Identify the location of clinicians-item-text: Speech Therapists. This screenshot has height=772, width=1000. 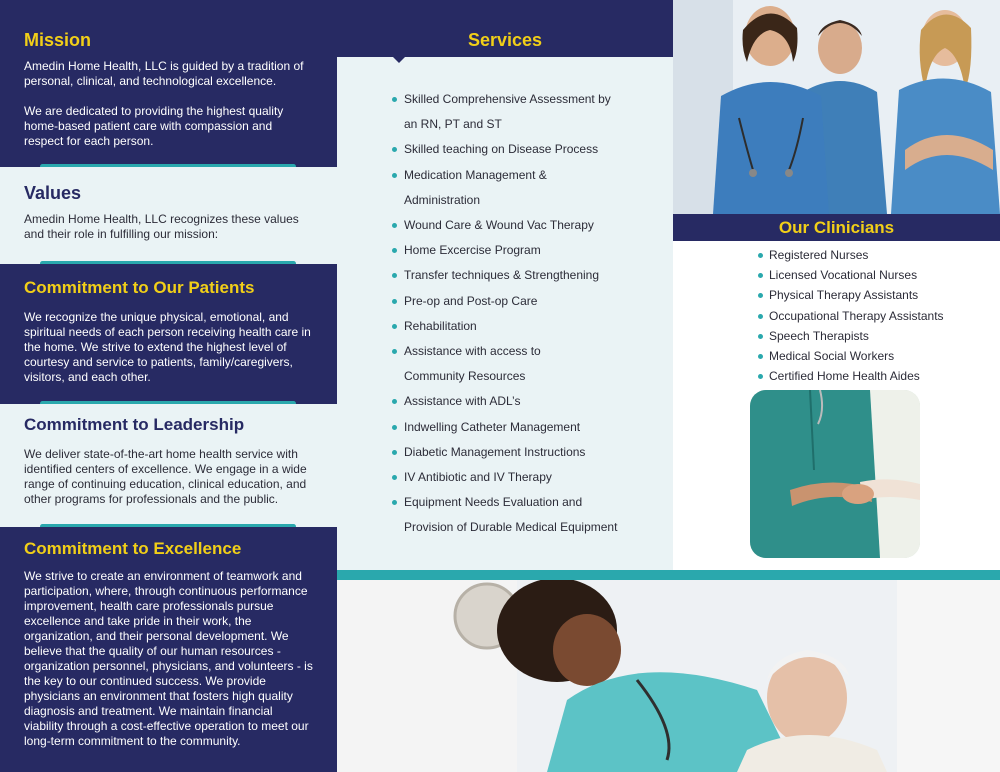
(819, 335).